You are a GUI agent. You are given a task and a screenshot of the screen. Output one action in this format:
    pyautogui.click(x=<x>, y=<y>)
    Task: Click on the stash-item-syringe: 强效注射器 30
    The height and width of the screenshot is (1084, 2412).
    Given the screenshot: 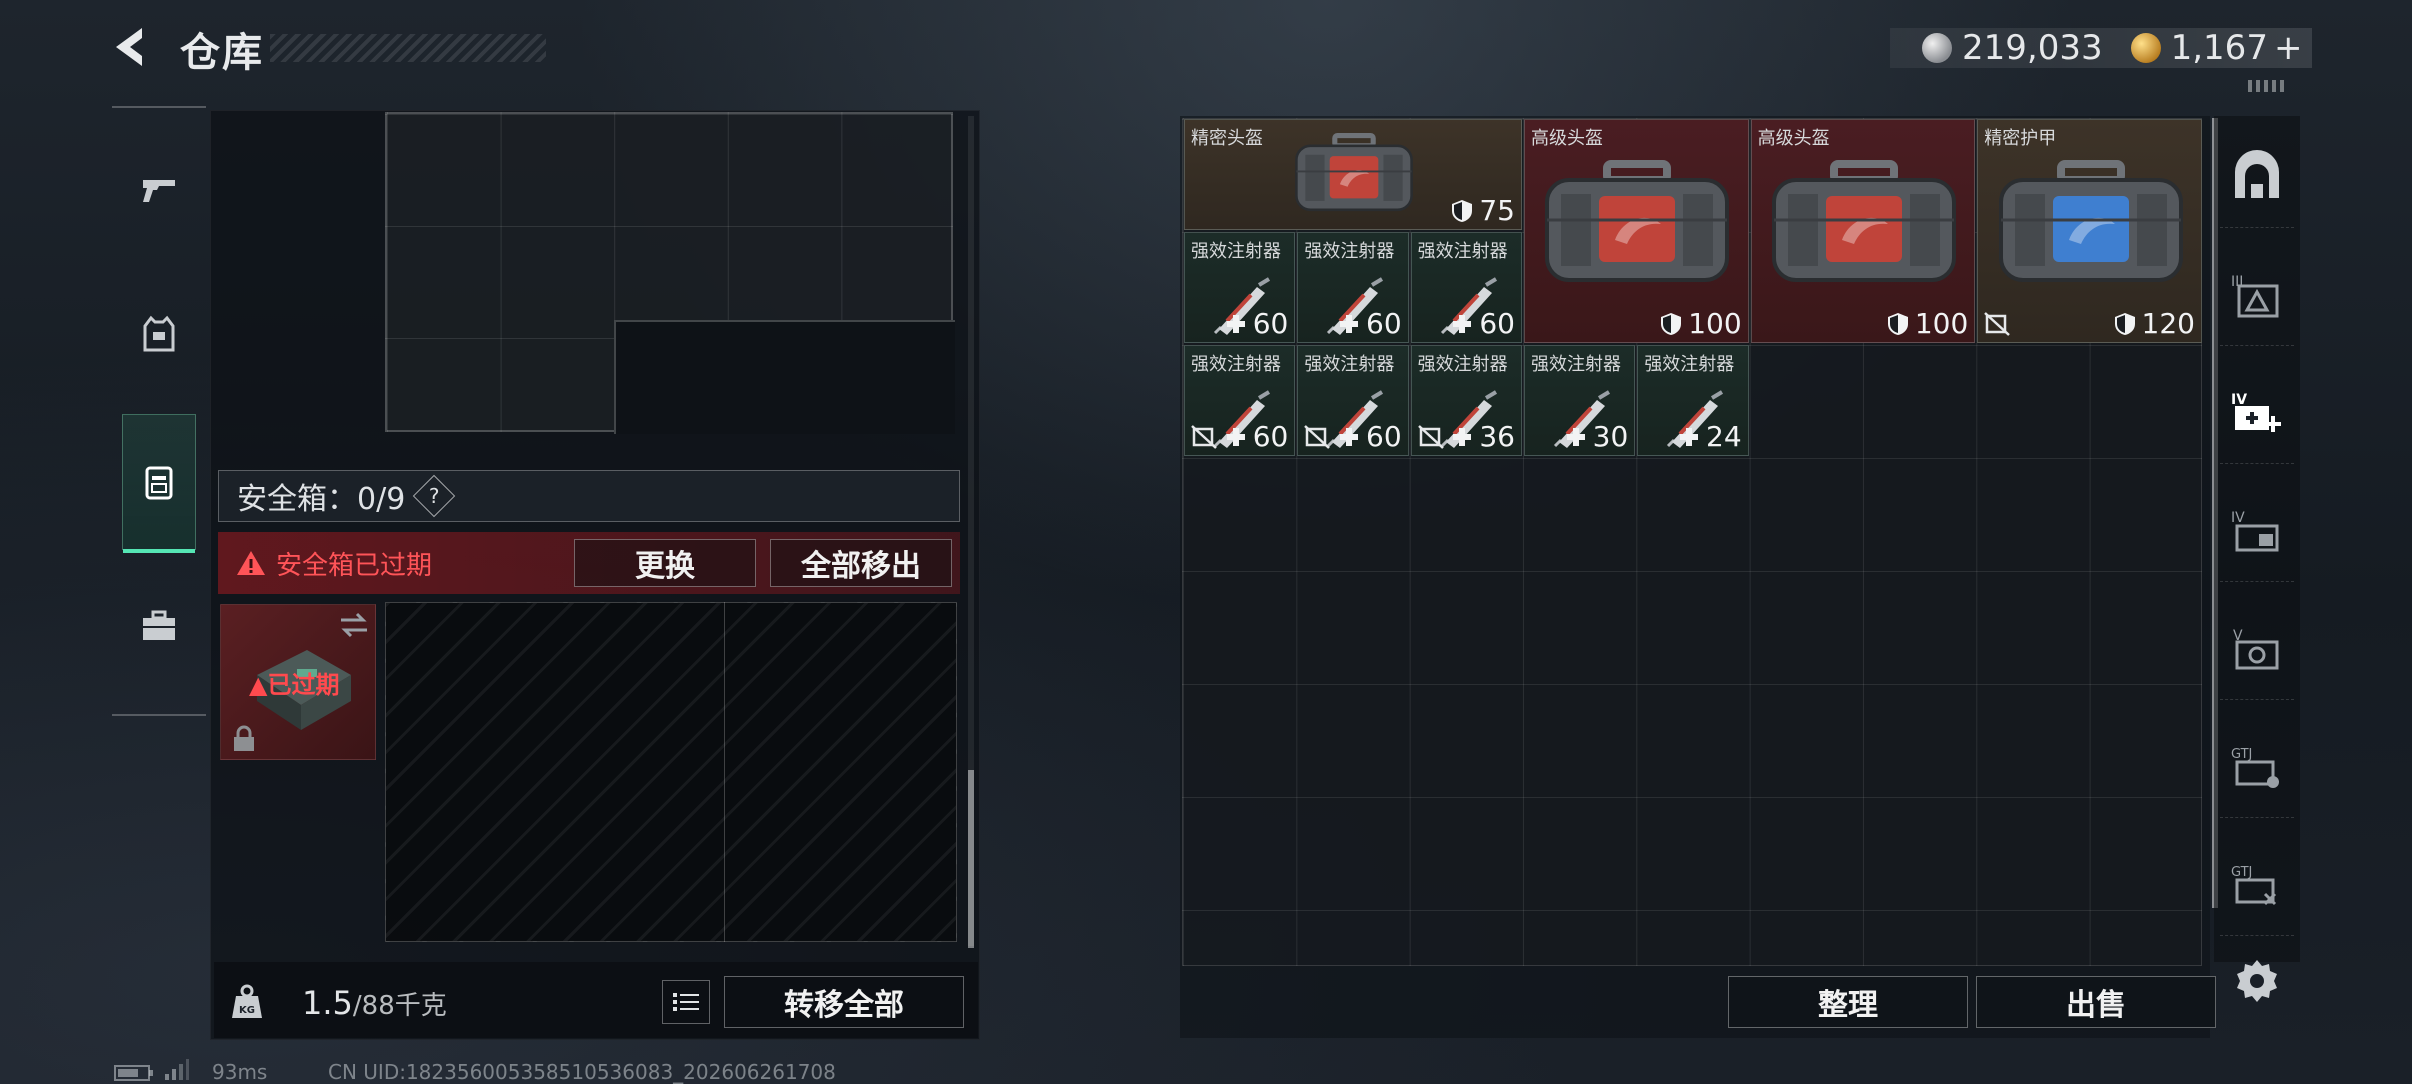 What is the action you would take?
    pyautogui.click(x=1579, y=400)
    